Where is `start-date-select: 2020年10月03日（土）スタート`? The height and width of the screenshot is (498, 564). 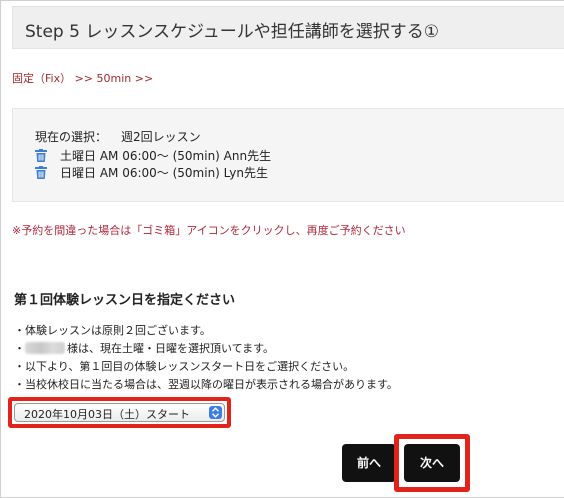 start-date-select: 2020年10月03日（土）スタート is located at coordinates (119, 412).